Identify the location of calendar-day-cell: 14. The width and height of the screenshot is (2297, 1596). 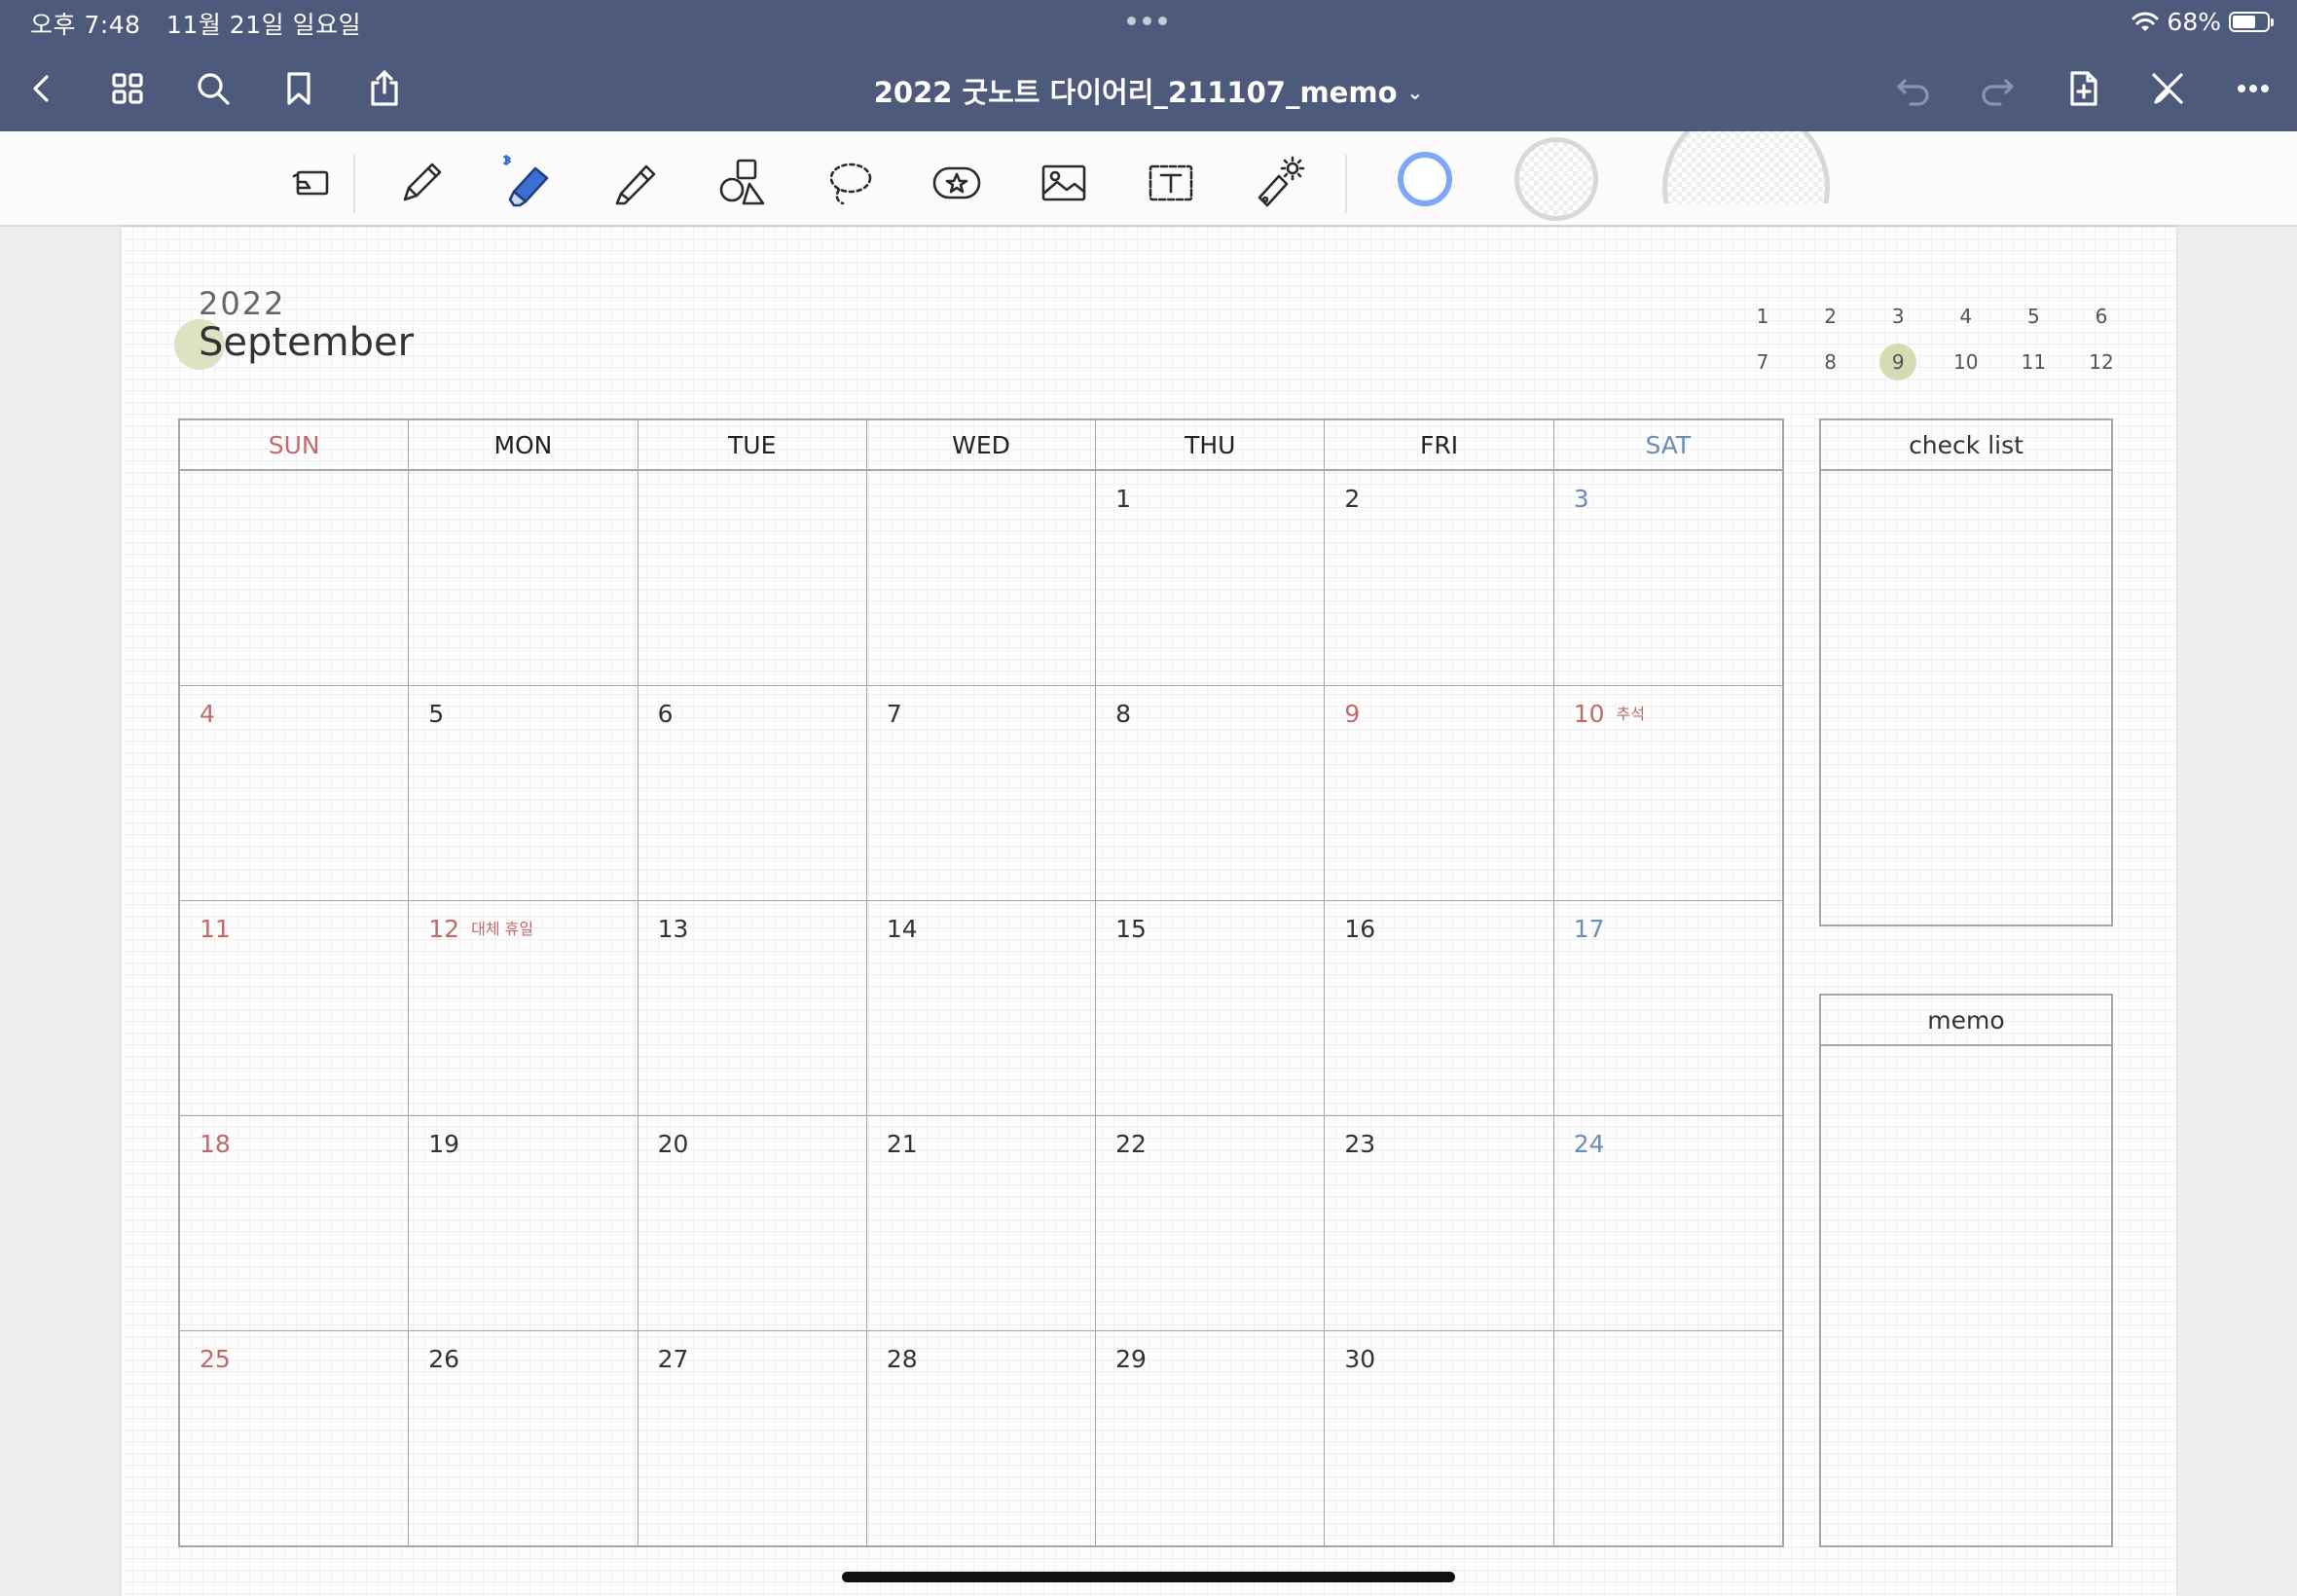
(982, 1008).